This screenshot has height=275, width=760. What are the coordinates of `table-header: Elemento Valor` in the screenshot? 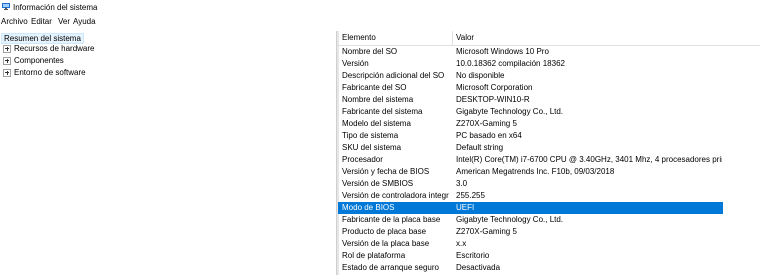 It's located at (549, 38).